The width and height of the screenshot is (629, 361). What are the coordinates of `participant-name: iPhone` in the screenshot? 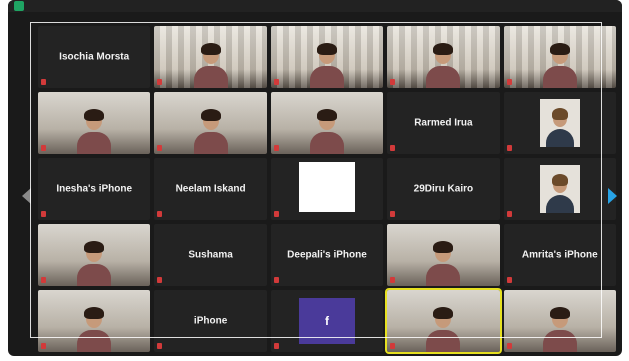 It's located at (210, 321).